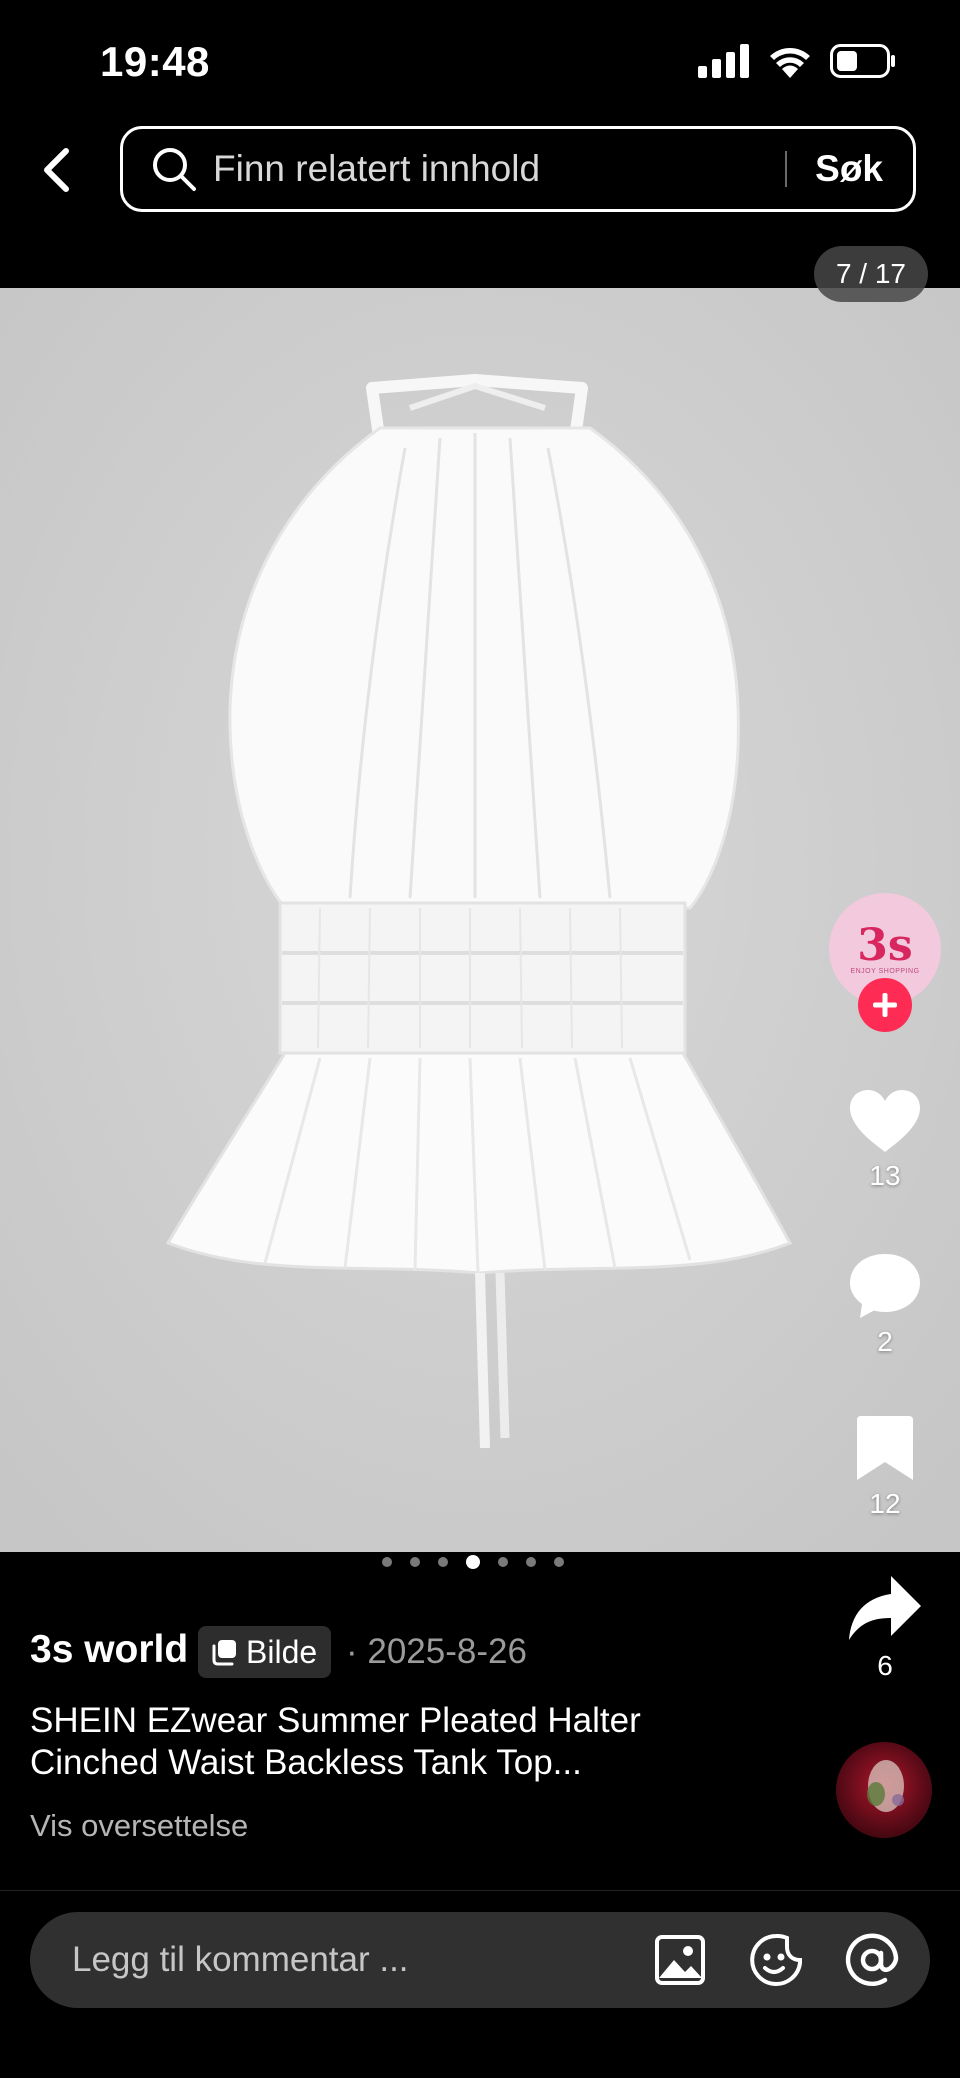  What do you see at coordinates (885, 1175) in the screenshot?
I see `like-count: 13` at bounding box center [885, 1175].